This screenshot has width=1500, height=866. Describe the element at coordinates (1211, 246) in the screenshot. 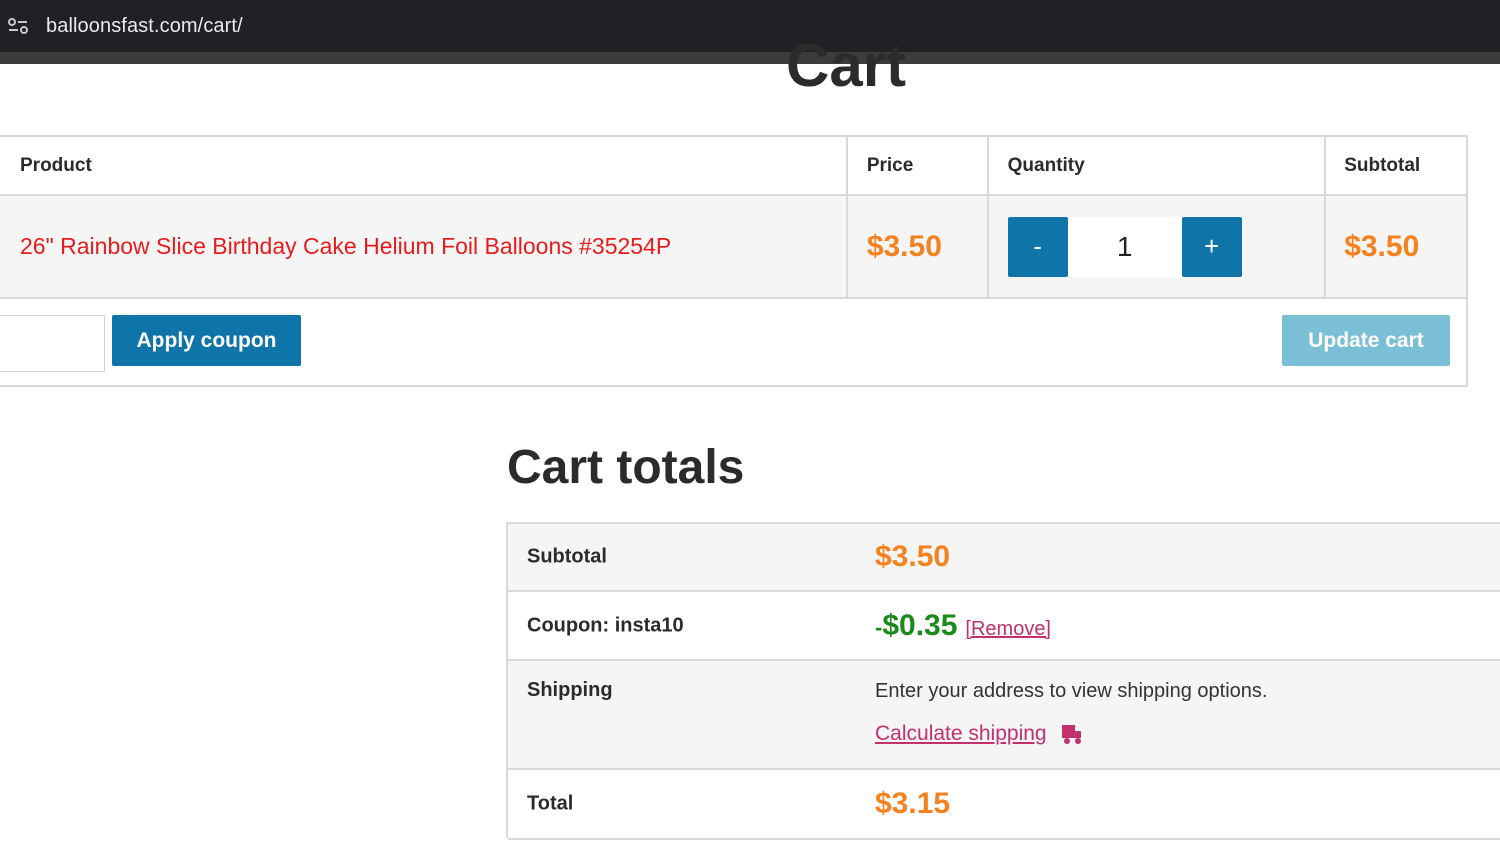

I see `quantity-increase-button: +` at that location.